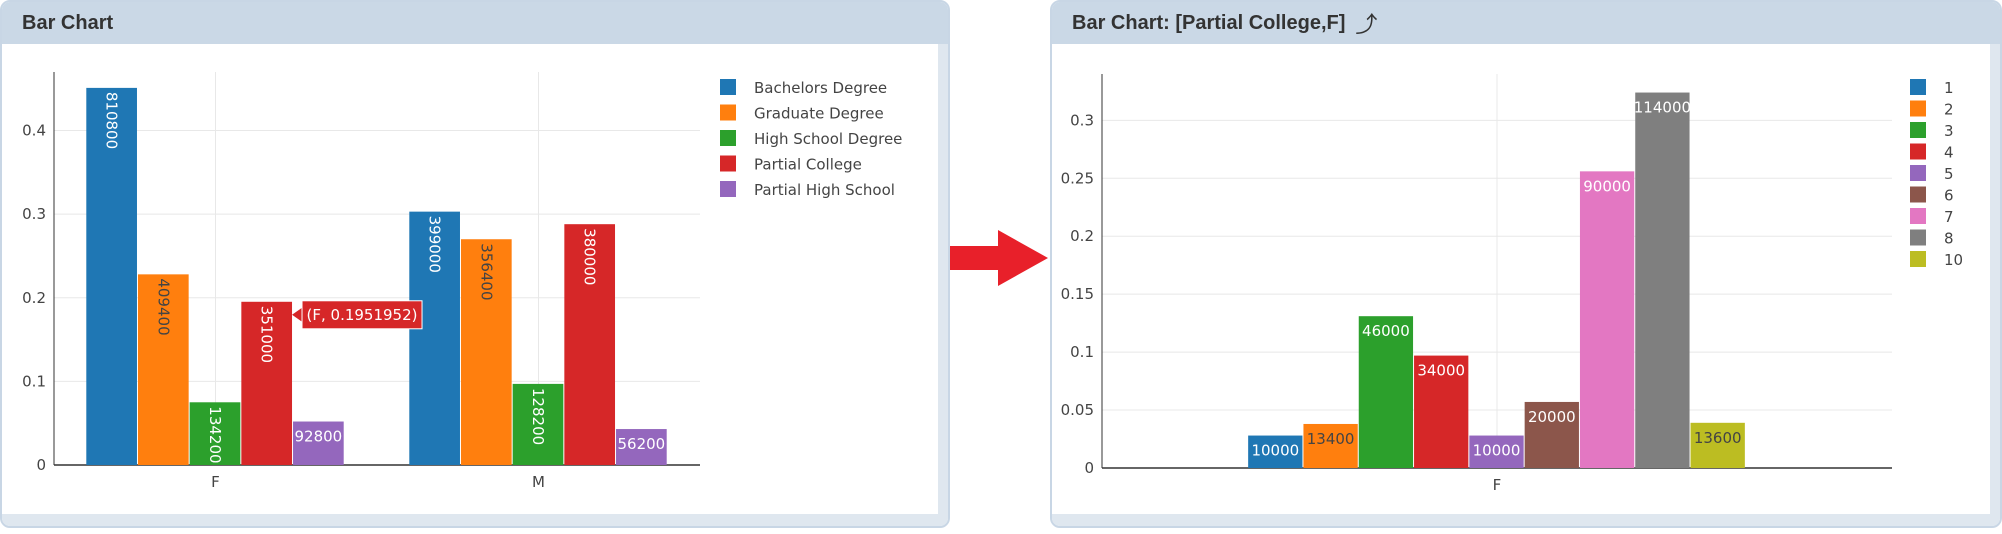  What do you see at coordinates (486, 271) in the screenshot?
I see `bar-value-label: 356400` at bounding box center [486, 271].